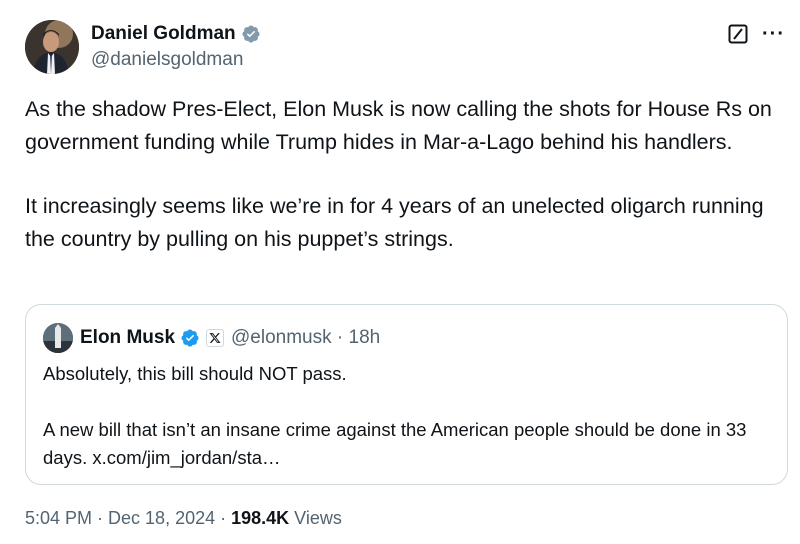  Describe the element at coordinates (405, 48) in the screenshot. I see `author-row: Daniel Goldman @danielsgoldman ···` at that location.